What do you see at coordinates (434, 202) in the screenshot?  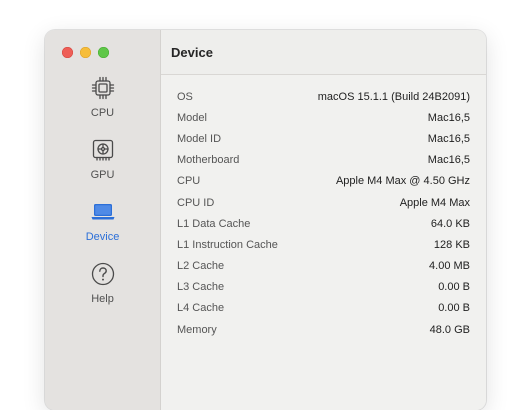 I see `info-value: Apple M4 Max` at bounding box center [434, 202].